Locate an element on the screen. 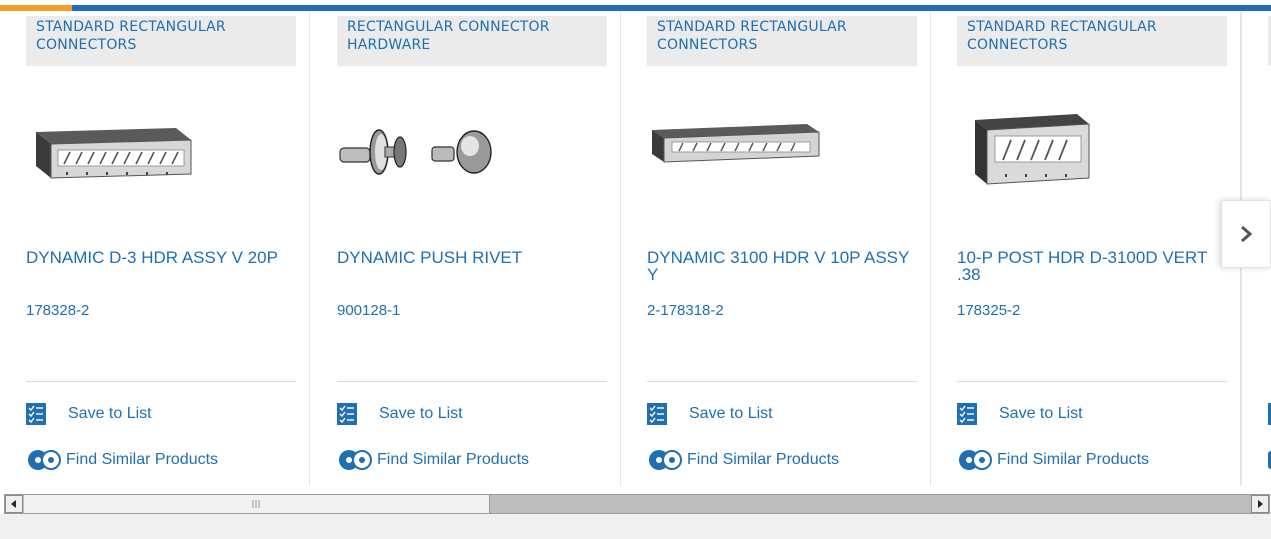 Image resolution: width=1271 pixels, height=539 pixels. part-number-link: 178325-2 is located at coordinates (988, 310).